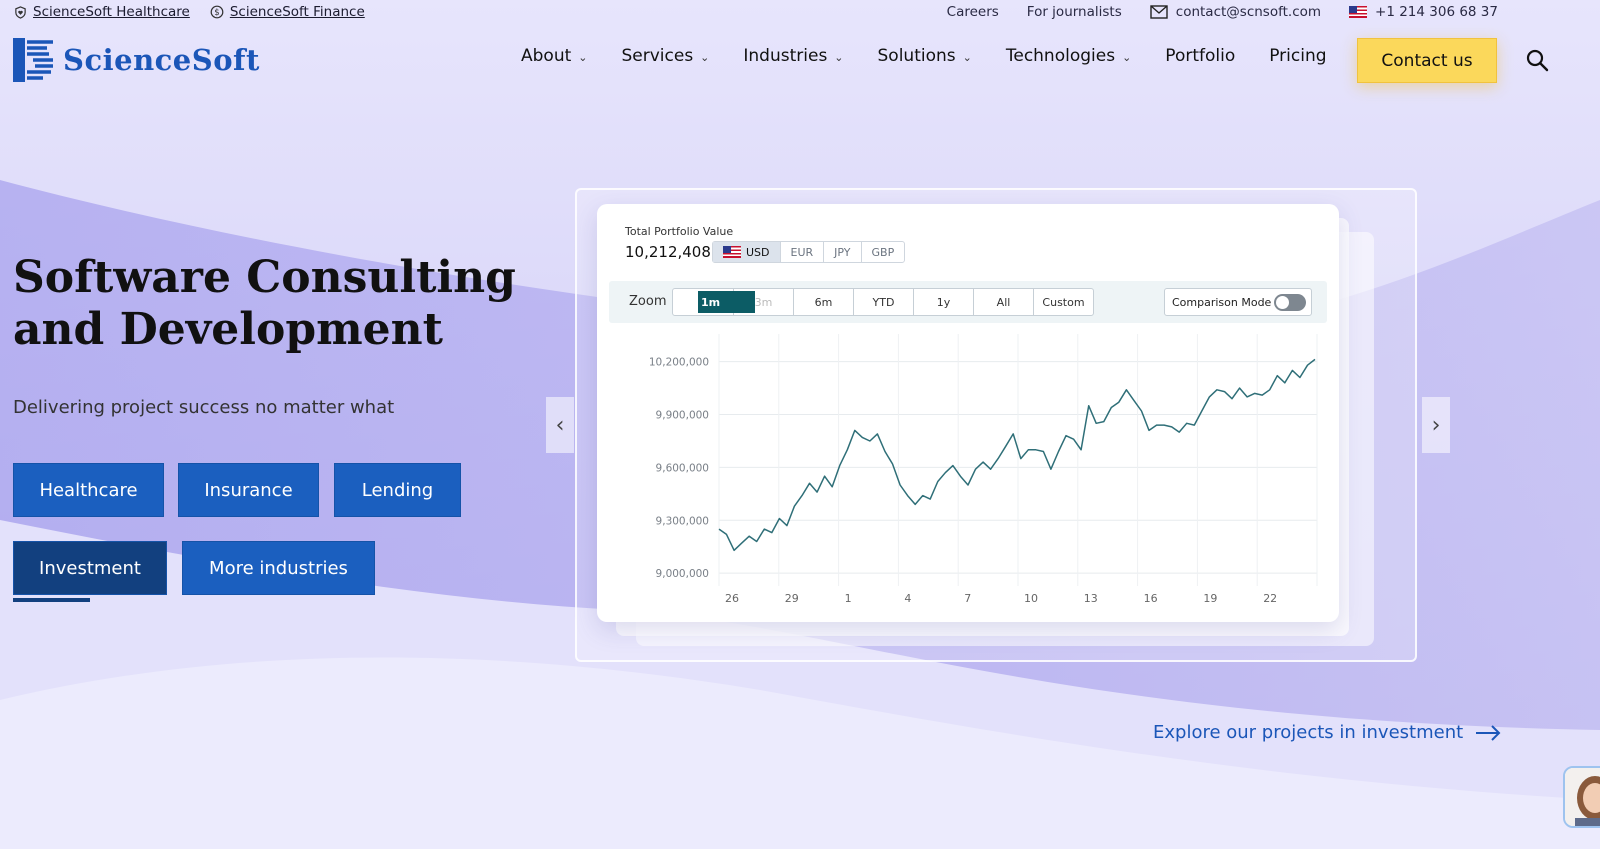 The image size is (1600, 849). What do you see at coordinates (1235, 12) in the screenshot?
I see `email-link: contact@scnsoft.com` at bounding box center [1235, 12].